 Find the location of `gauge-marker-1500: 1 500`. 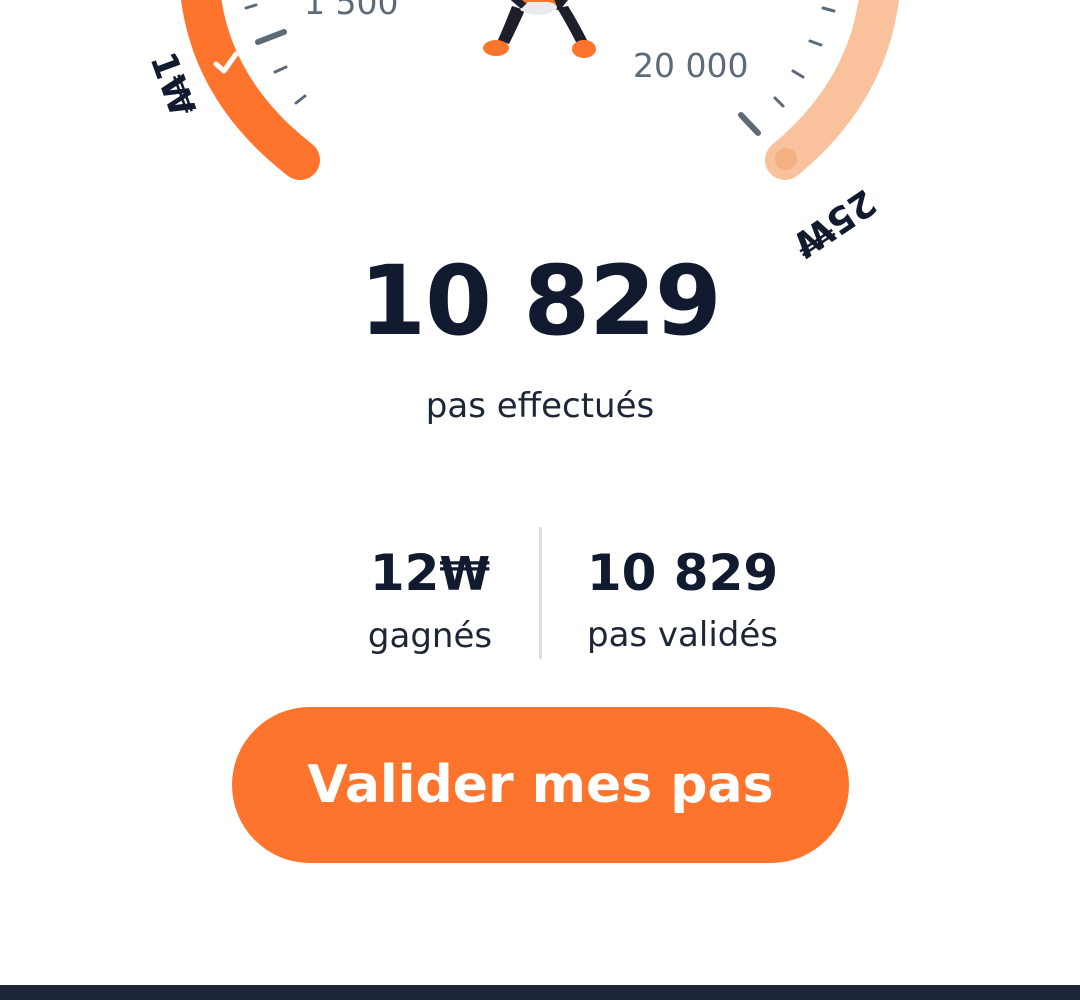

gauge-marker-1500: 1 500 is located at coordinates (351, 11).